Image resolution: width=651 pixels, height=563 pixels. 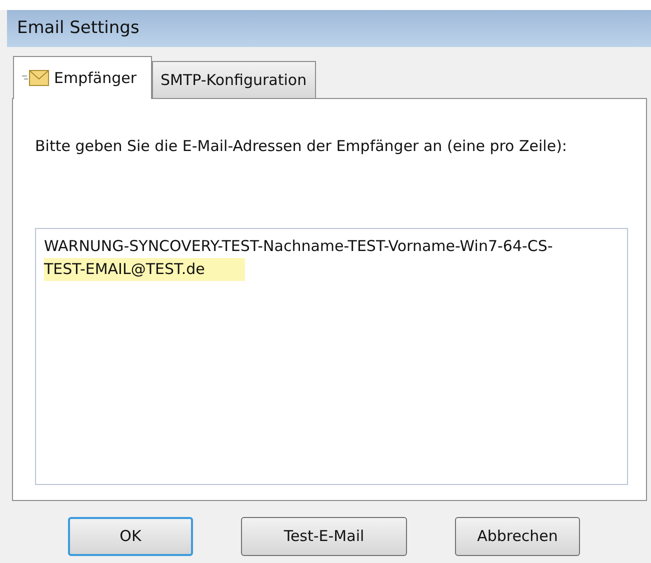 What do you see at coordinates (130, 536) in the screenshot?
I see `dialog-button: OK` at bounding box center [130, 536].